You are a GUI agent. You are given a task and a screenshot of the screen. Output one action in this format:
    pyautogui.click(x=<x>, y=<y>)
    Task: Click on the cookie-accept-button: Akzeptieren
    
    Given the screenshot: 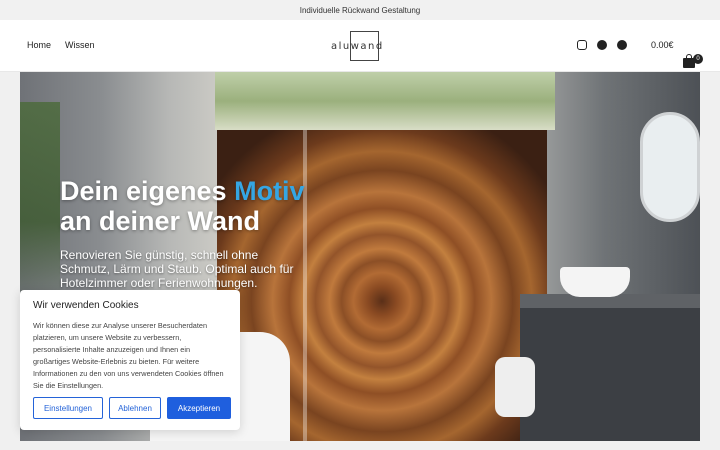 What is the action you would take?
    pyautogui.click(x=199, y=408)
    